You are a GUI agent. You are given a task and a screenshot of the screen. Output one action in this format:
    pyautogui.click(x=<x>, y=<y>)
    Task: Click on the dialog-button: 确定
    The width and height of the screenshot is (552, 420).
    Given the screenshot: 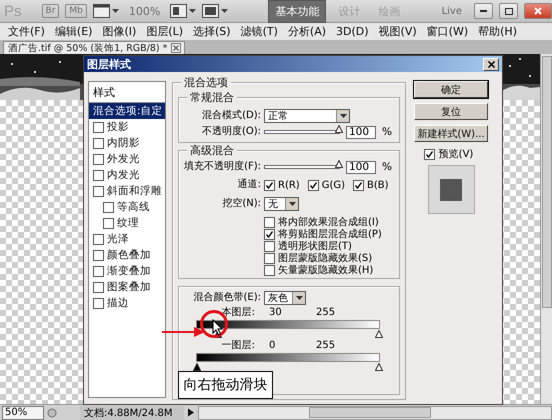 What is the action you would take?
    pyautogui.click(x=451, y=89)
    